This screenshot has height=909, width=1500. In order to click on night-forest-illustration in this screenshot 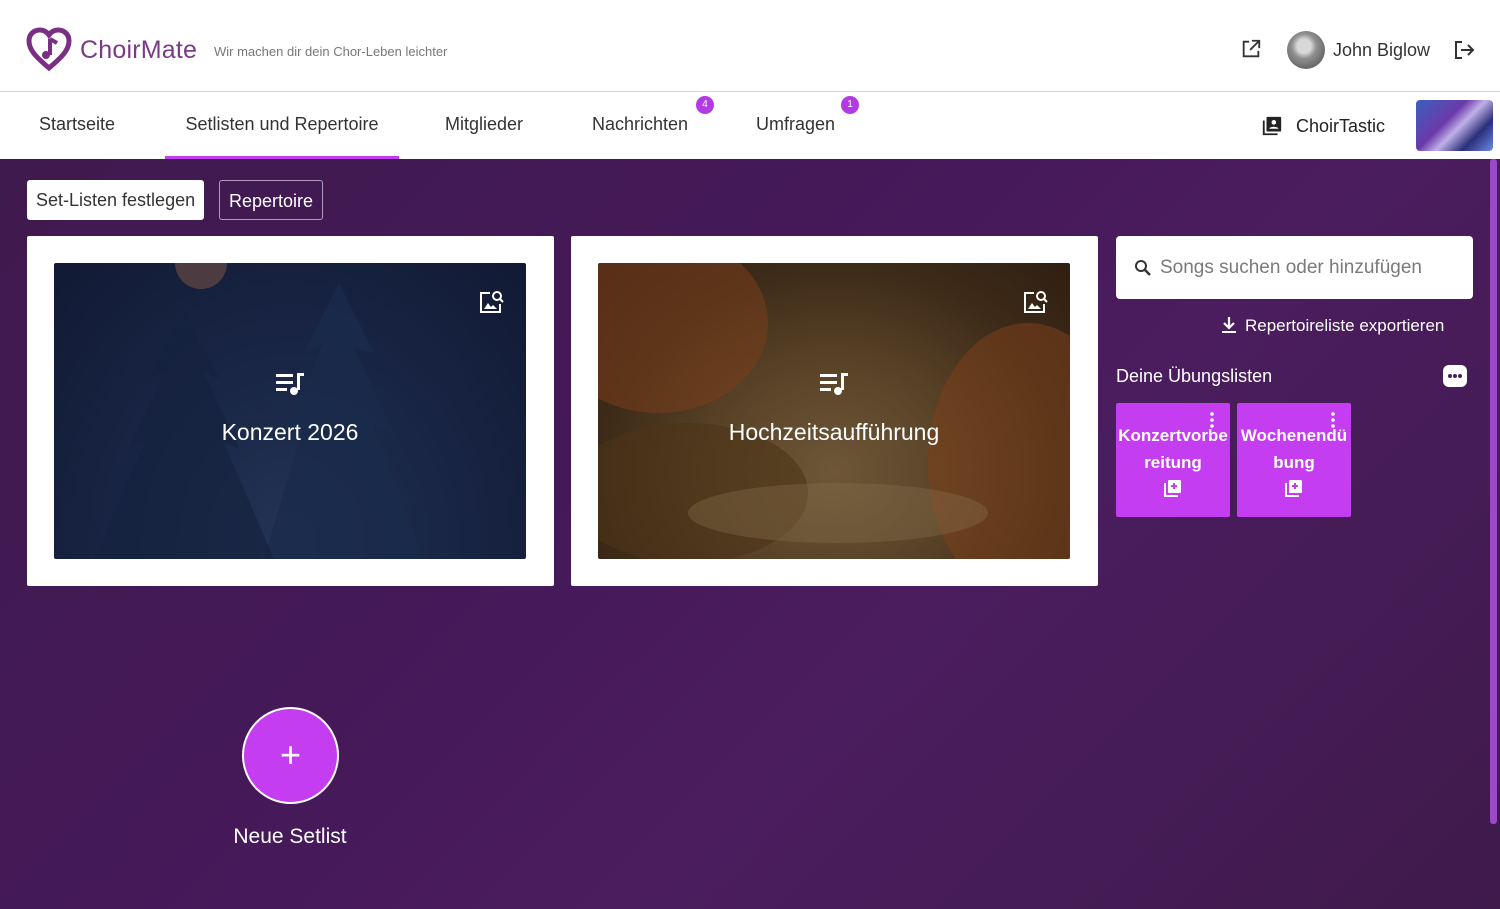, I will do `click(259, 411)`.